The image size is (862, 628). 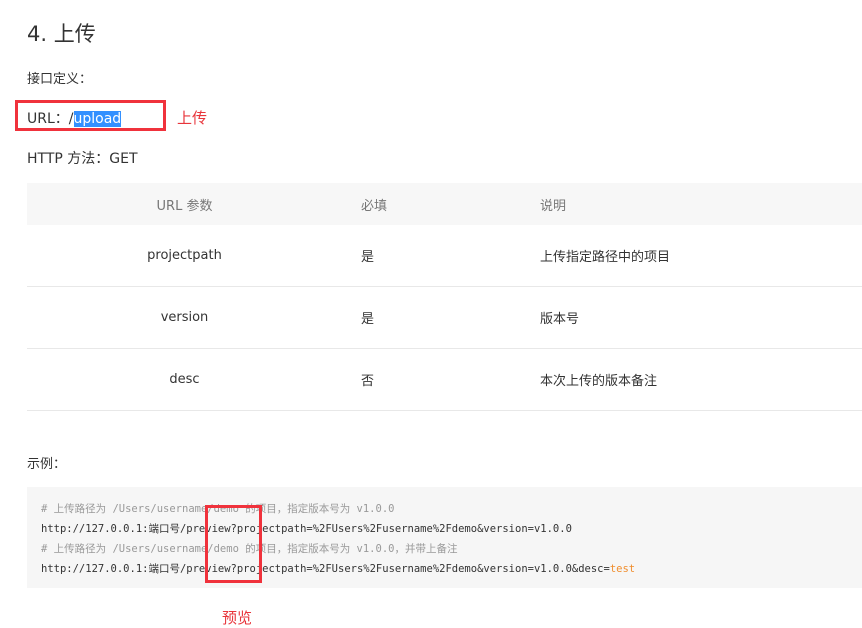 I want to click on annotation-preview: 预览, so click(x=237, y=618).